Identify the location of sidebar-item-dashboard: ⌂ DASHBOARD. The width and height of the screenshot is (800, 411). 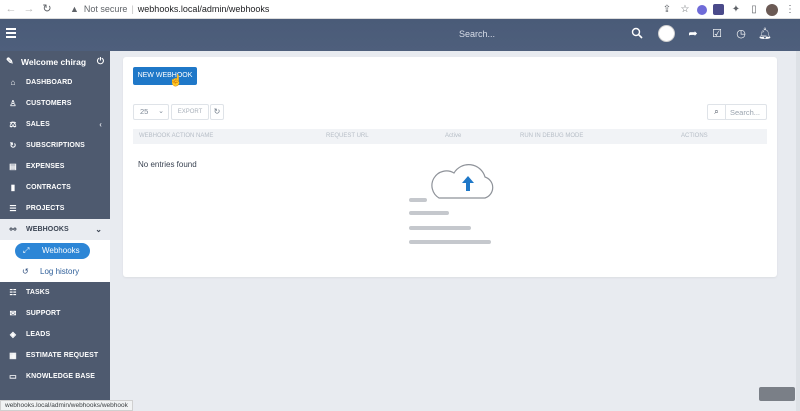
(55, 82).